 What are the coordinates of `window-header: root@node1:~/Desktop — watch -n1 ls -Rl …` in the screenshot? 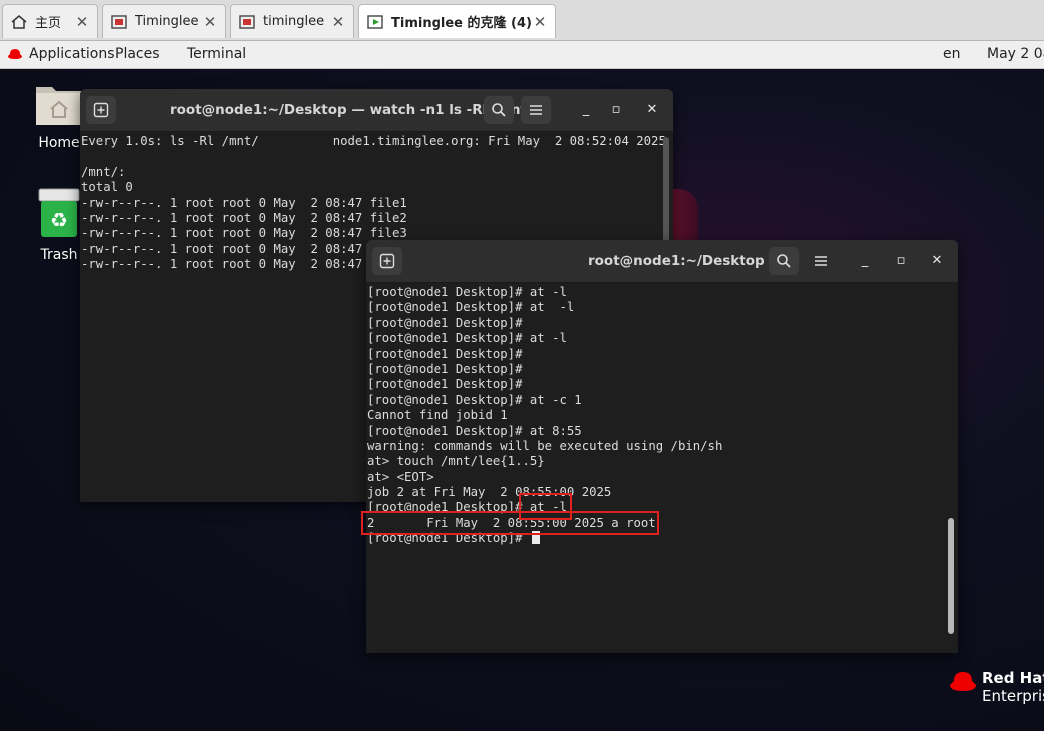 It's located at (376, 110).